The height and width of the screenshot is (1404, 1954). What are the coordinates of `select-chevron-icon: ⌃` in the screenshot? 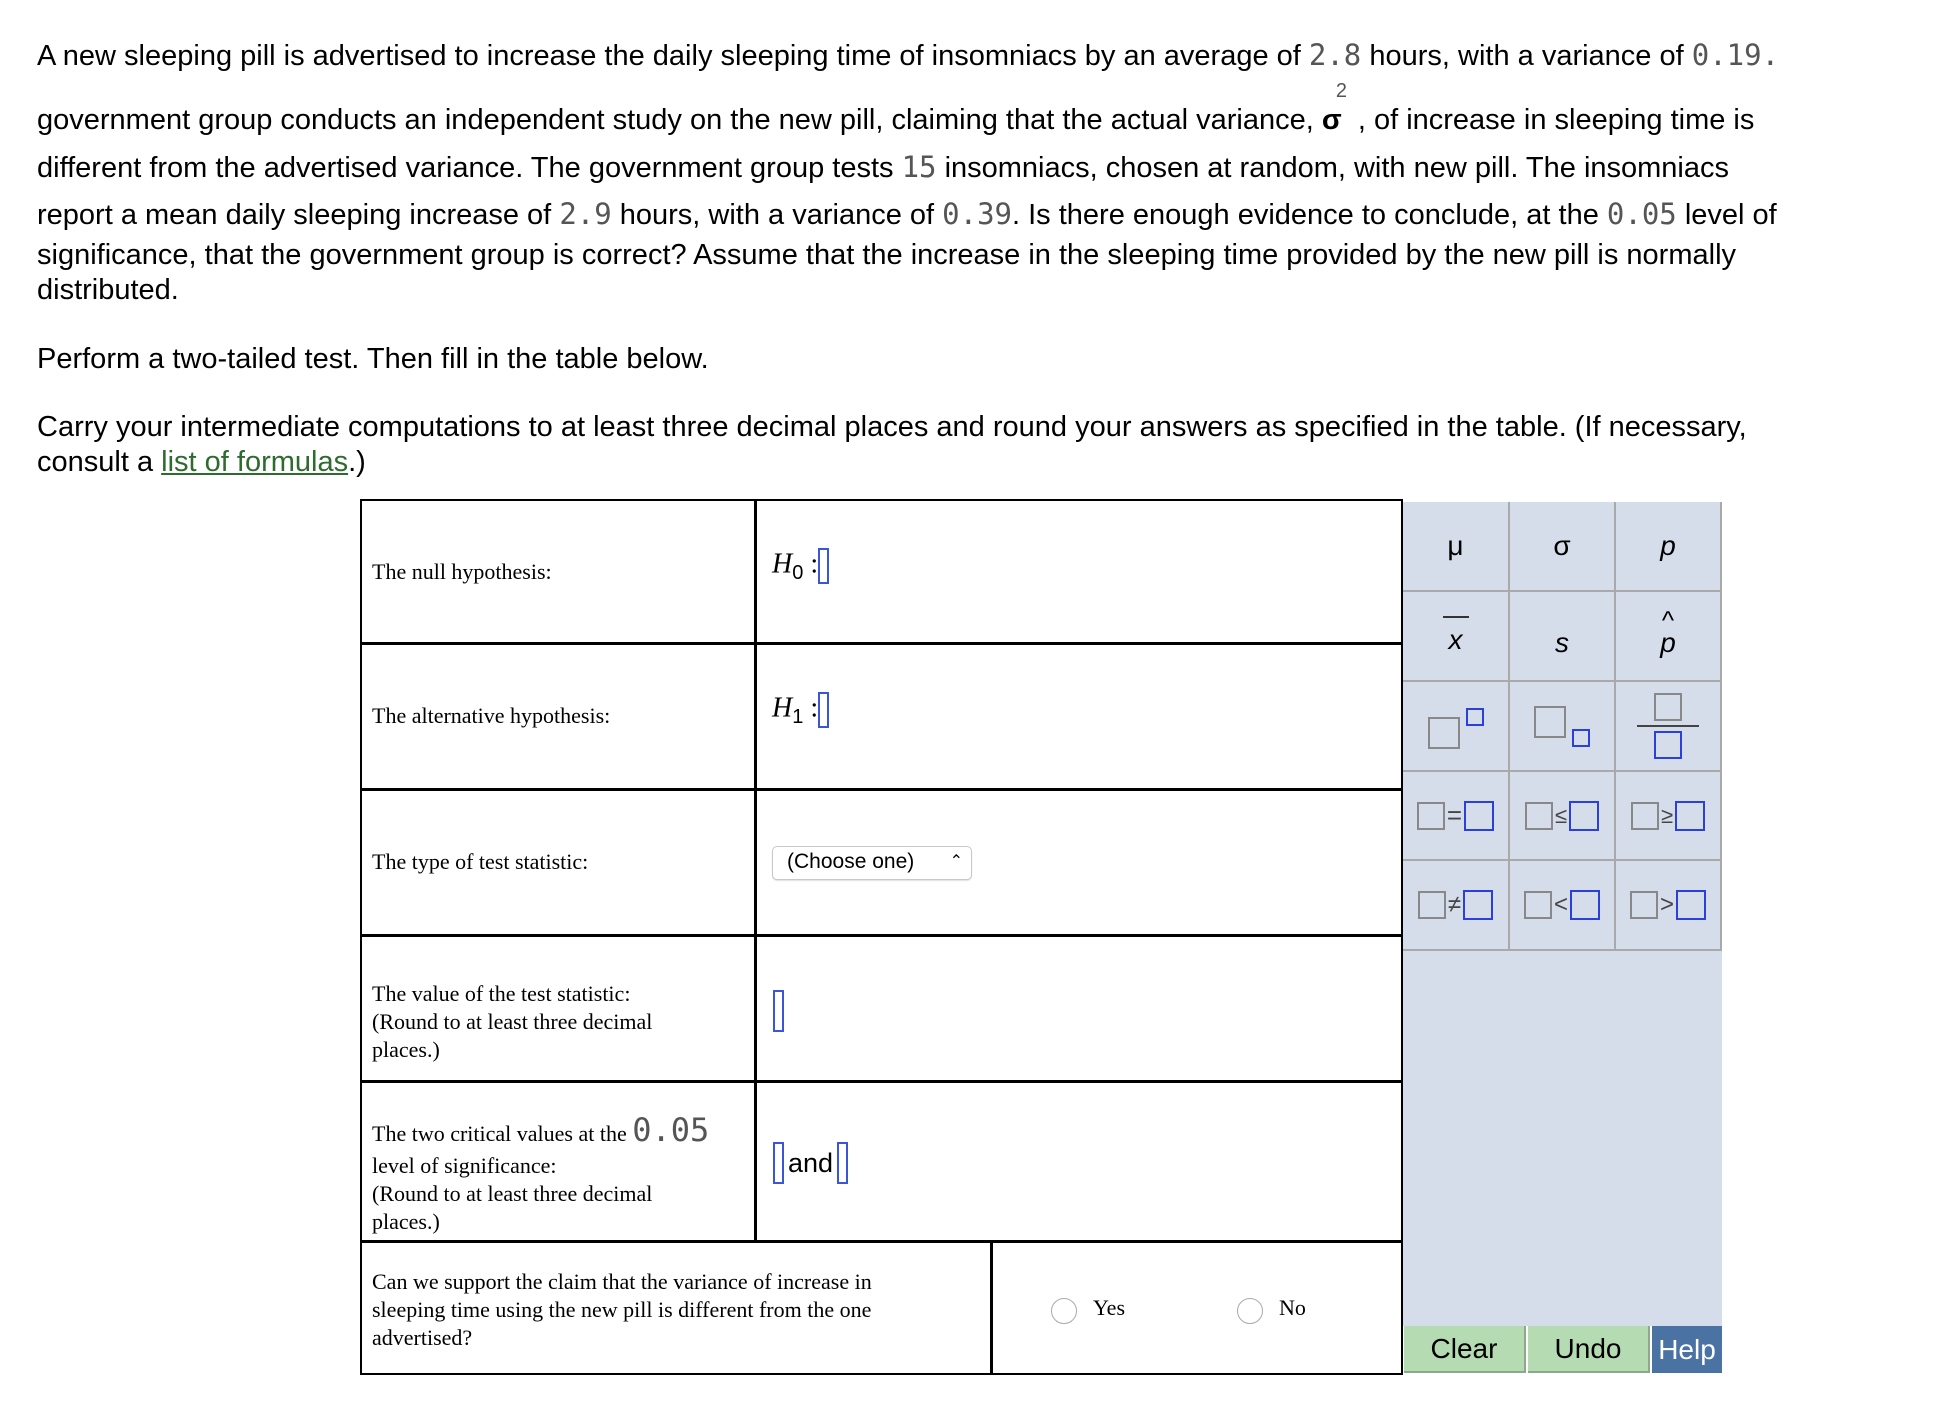 It's located at (956, 861).